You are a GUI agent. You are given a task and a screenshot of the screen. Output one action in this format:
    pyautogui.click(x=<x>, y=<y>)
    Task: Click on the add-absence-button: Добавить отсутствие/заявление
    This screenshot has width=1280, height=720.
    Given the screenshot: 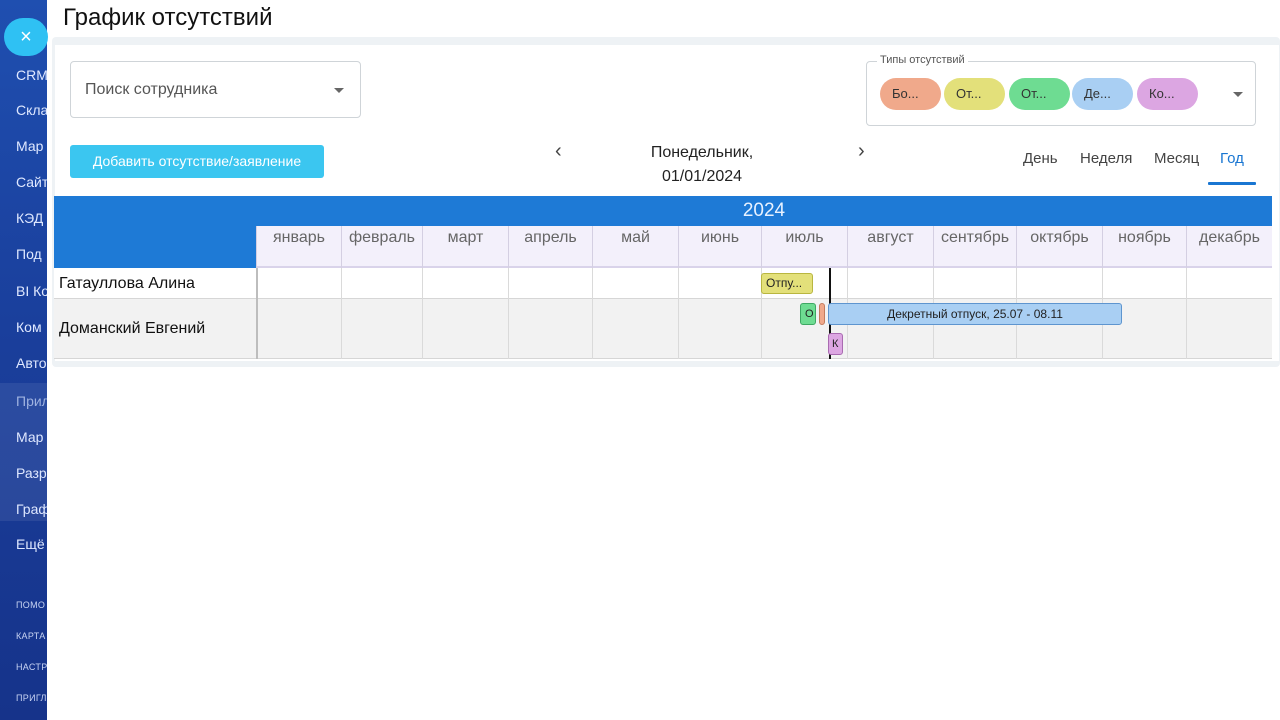 What is the action you would take?
    pyautogui.click(x=197, y=161)
    